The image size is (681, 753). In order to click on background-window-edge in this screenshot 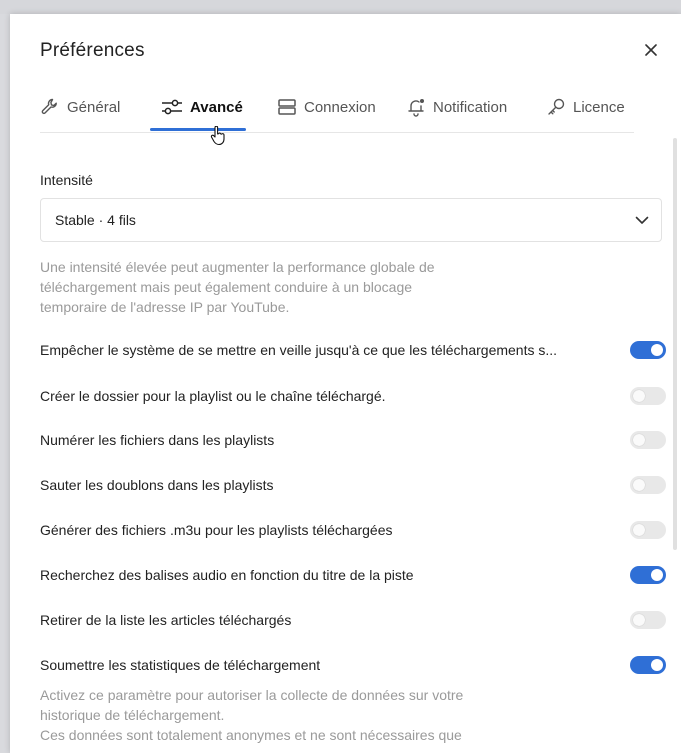, I will do `click(5, 383)`.